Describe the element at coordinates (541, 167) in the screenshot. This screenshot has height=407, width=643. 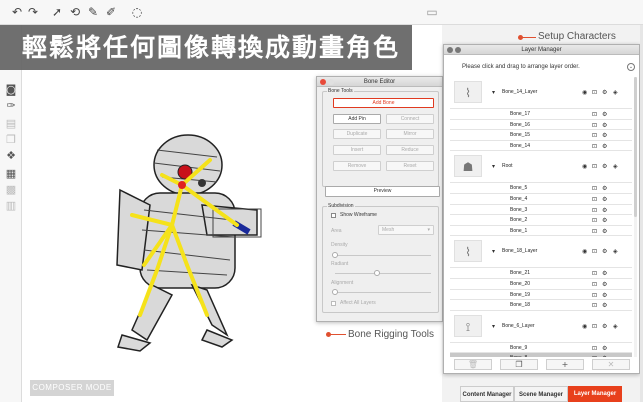
I see `layer-group-row: ☗ ▾ Root ◉ ⊡ ⚙ ◈` at that location.